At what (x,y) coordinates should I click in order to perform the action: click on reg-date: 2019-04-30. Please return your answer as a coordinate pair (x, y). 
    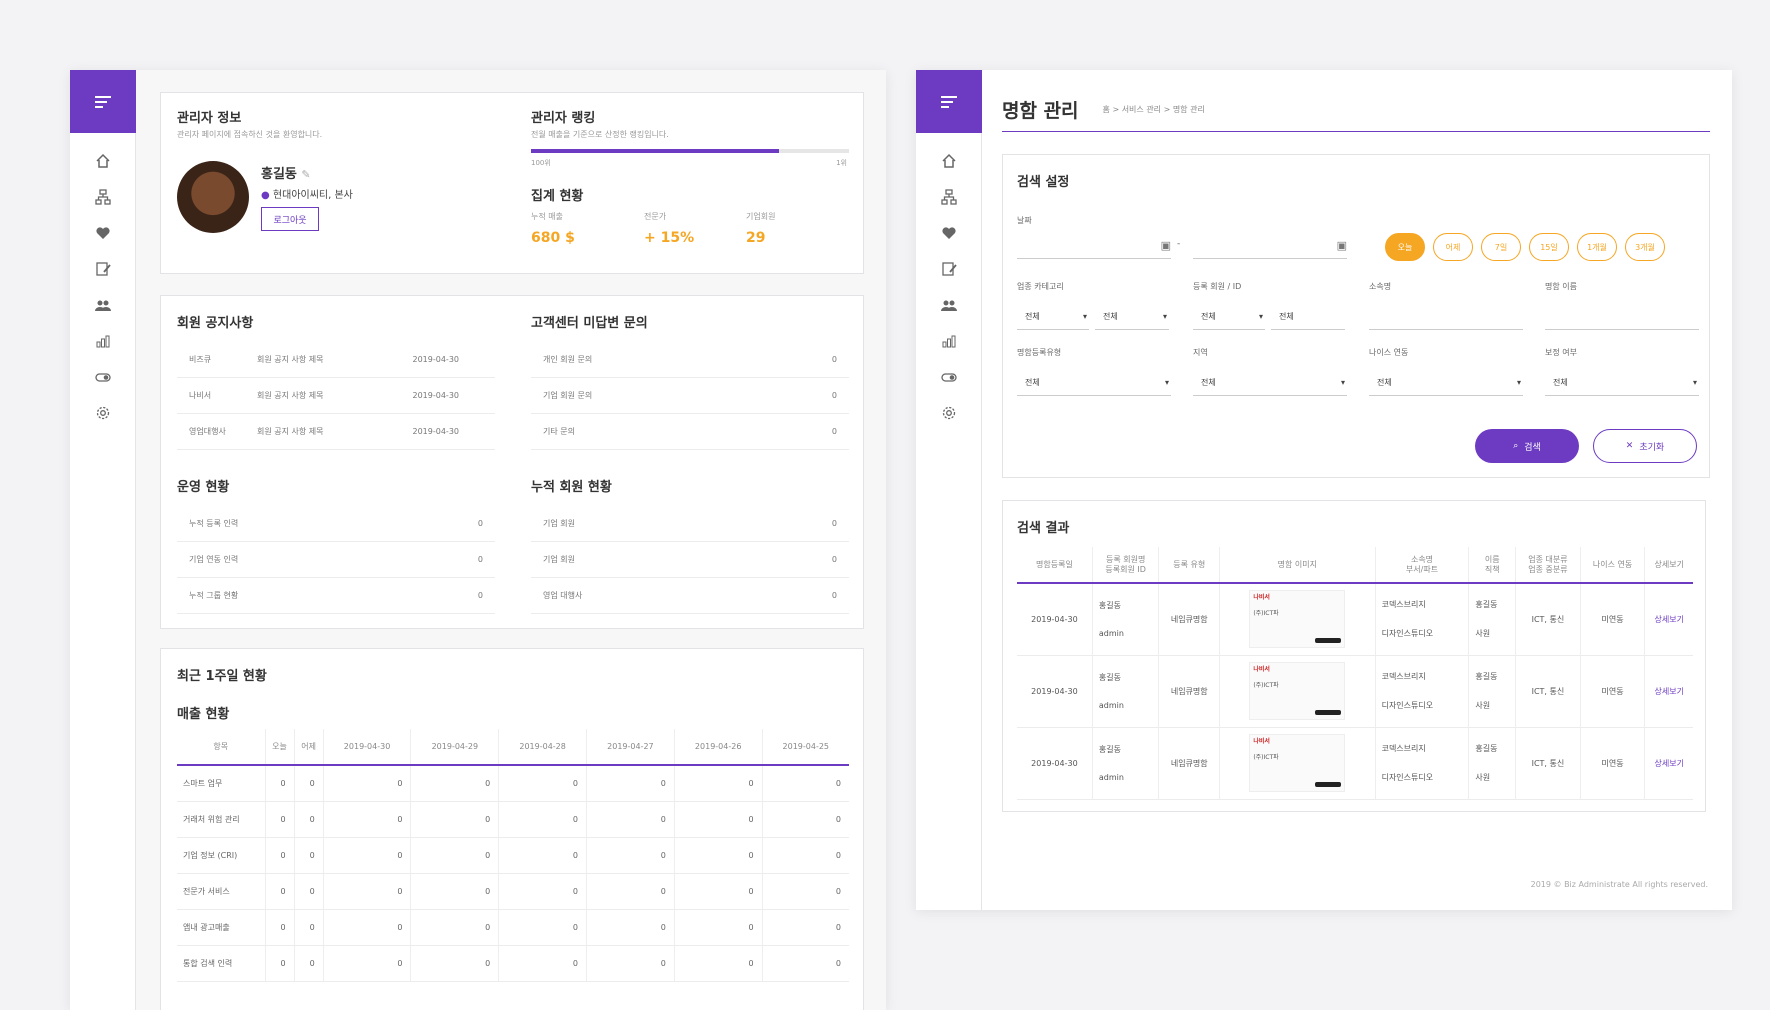
    Looking at the image, I should click on (1055, 619).